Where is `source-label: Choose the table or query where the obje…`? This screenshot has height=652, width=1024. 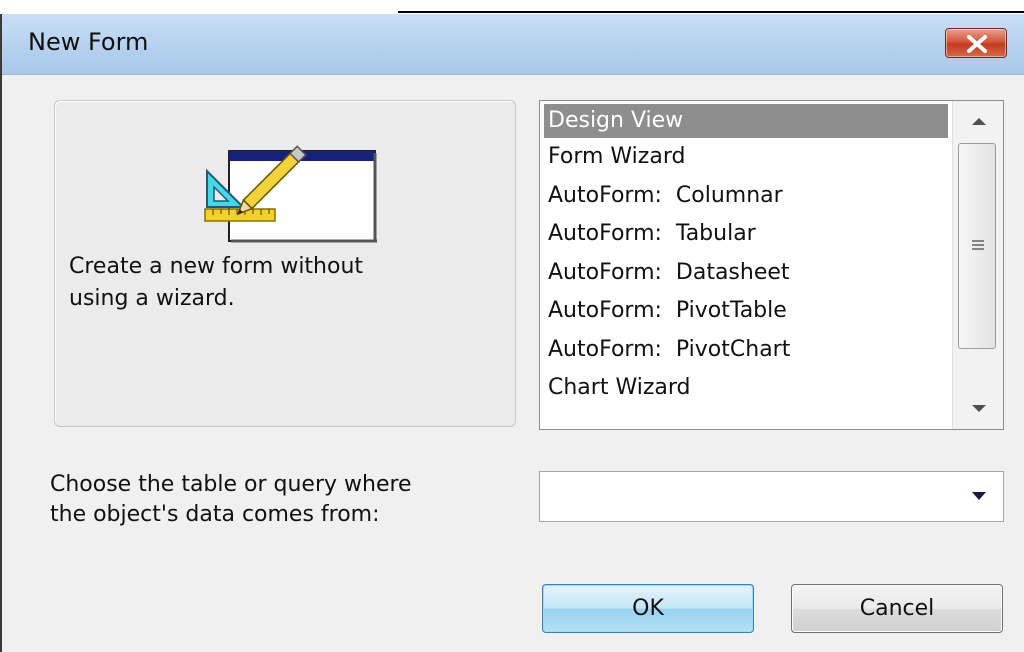
source-label: Choose the table or query where the obje… is located at coordinates (231, 499).